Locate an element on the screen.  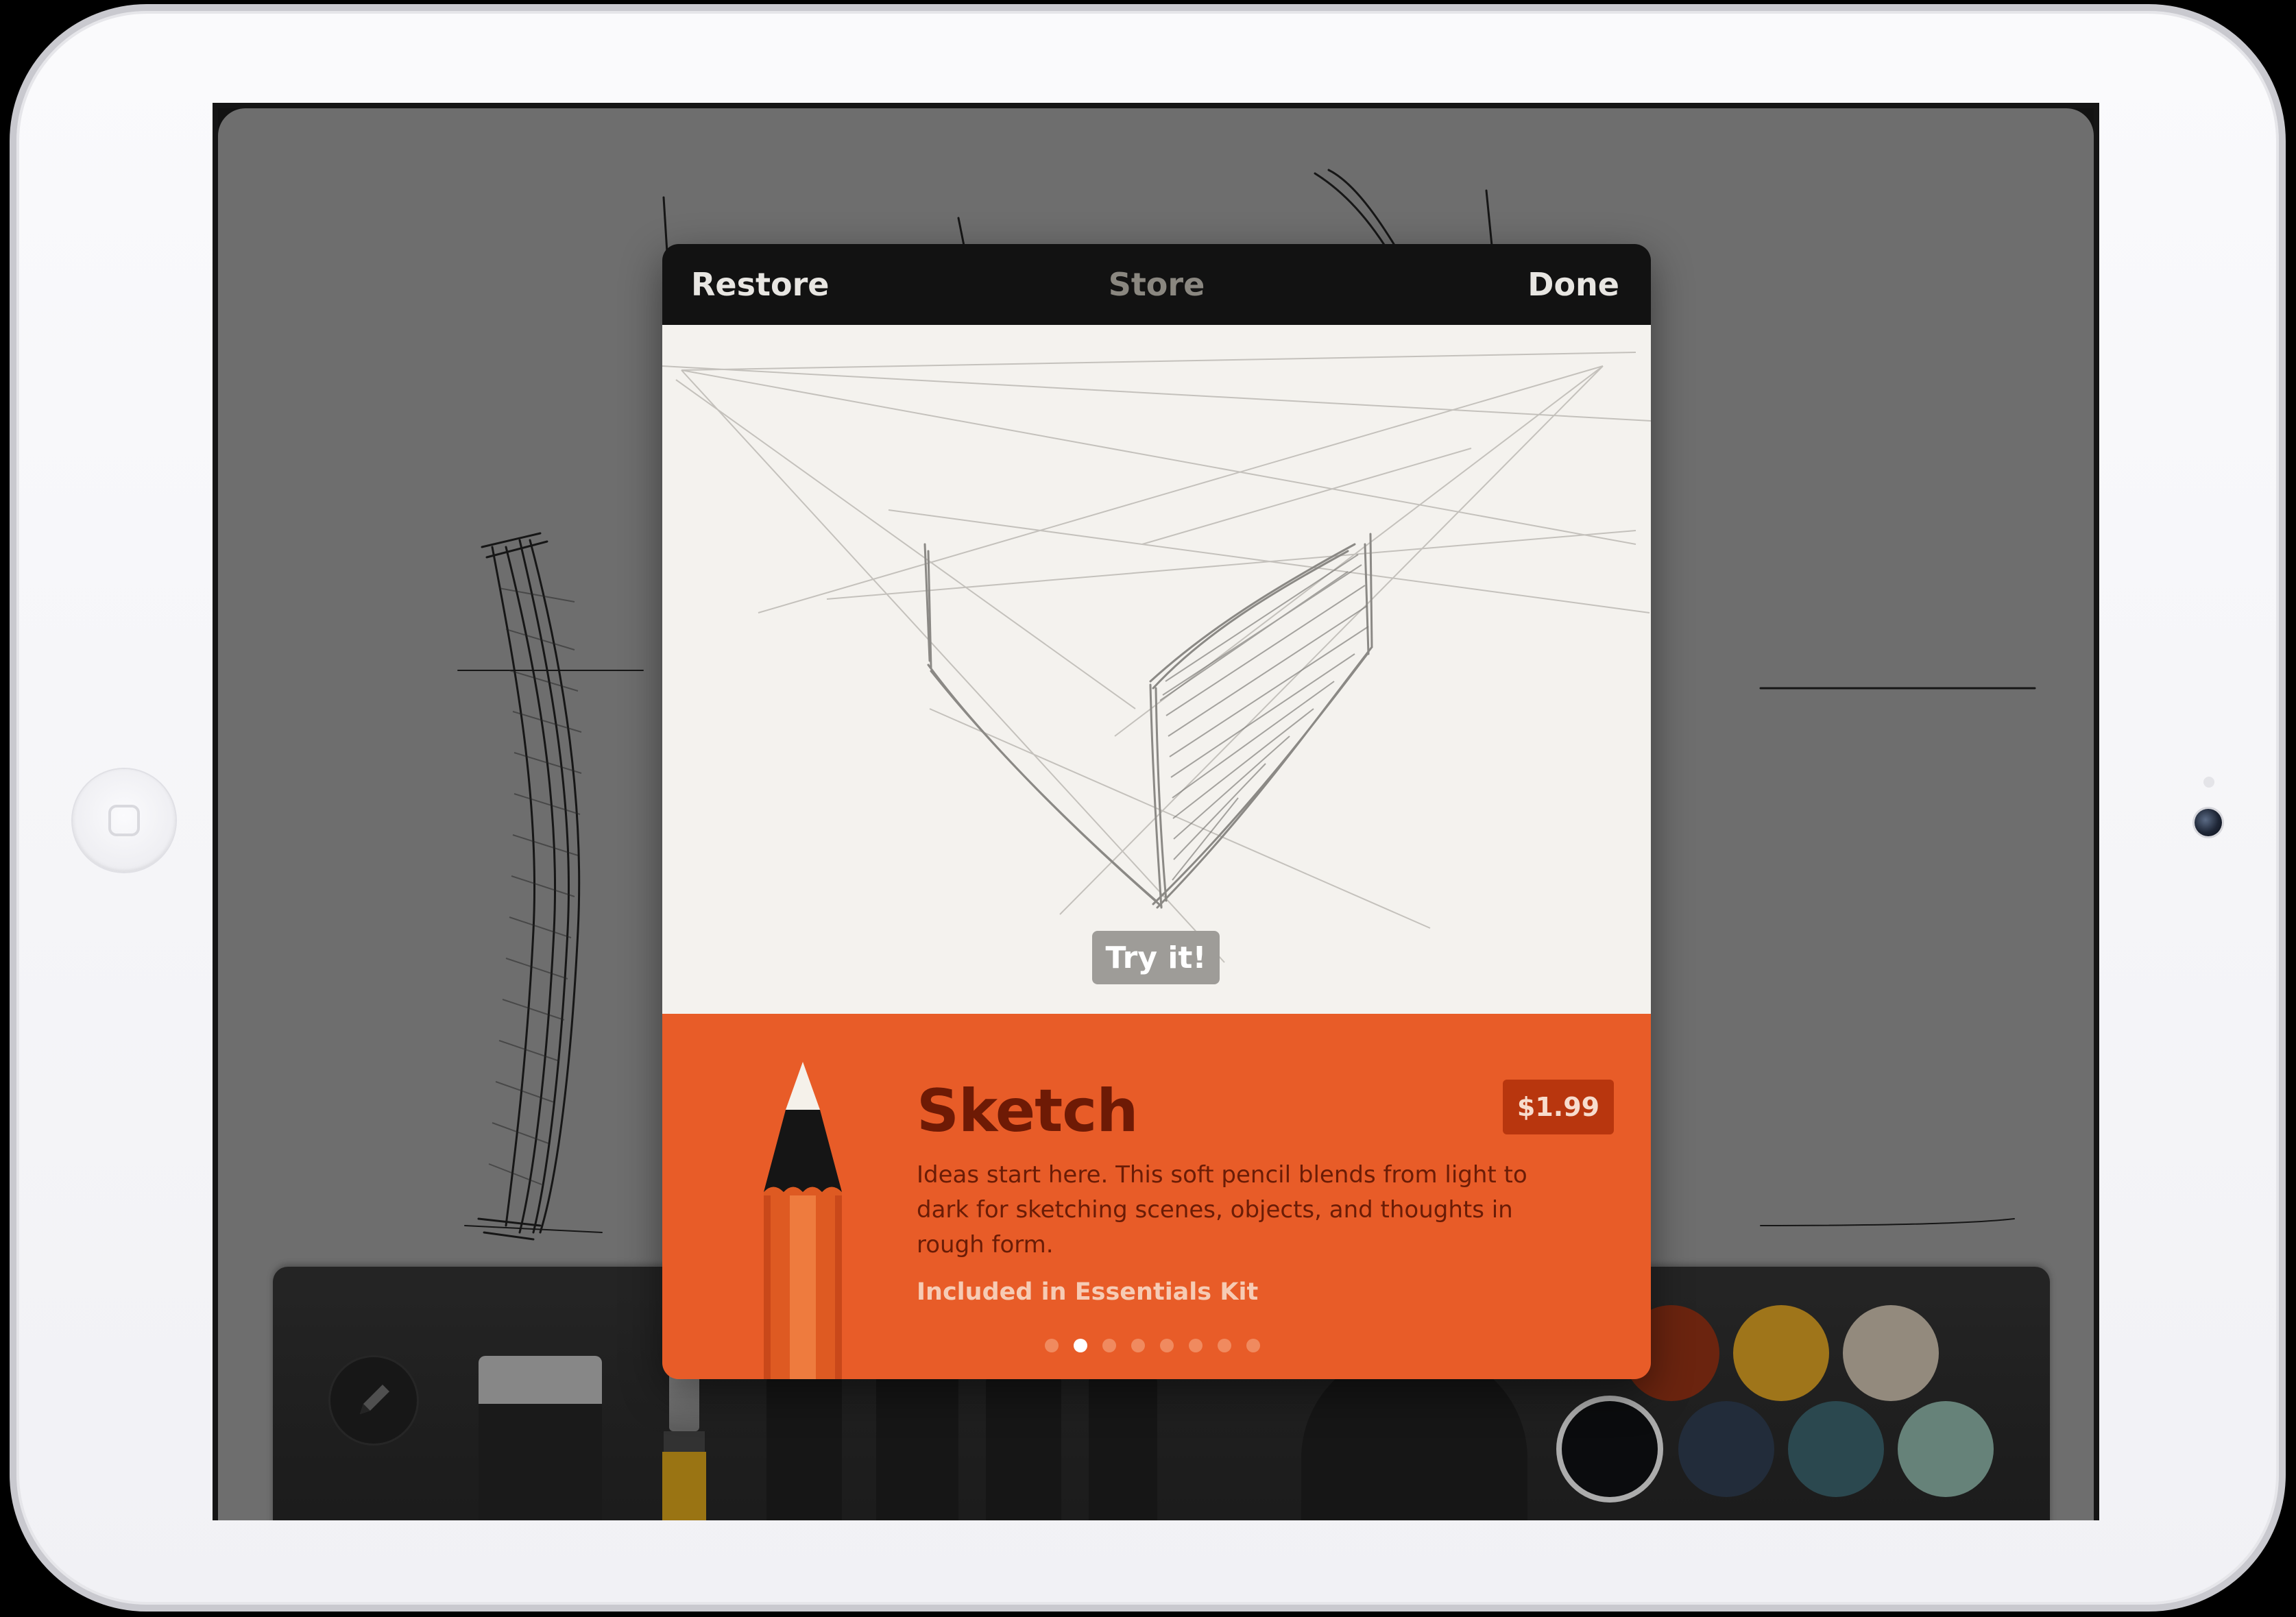
store-header: Restore Store Done is located at coordinates (1156, 284).